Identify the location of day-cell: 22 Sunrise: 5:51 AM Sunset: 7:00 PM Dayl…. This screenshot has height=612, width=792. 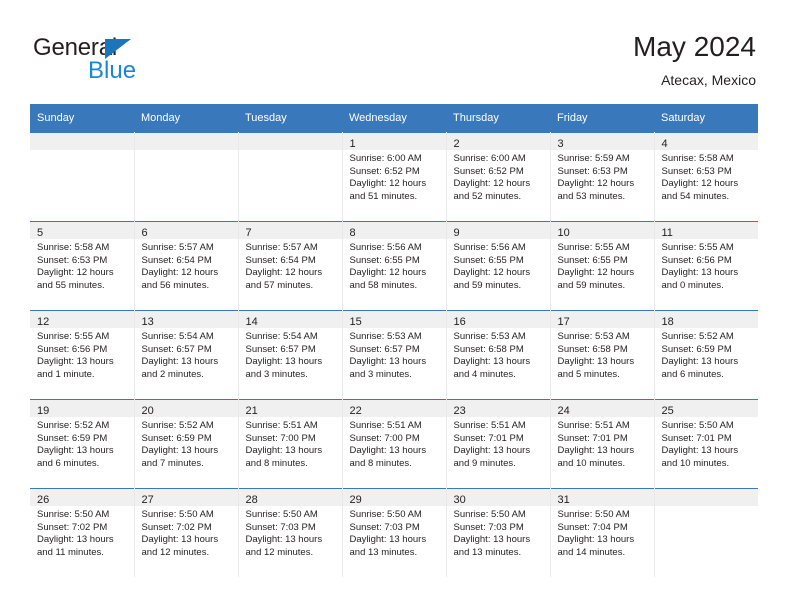
(394, 444).